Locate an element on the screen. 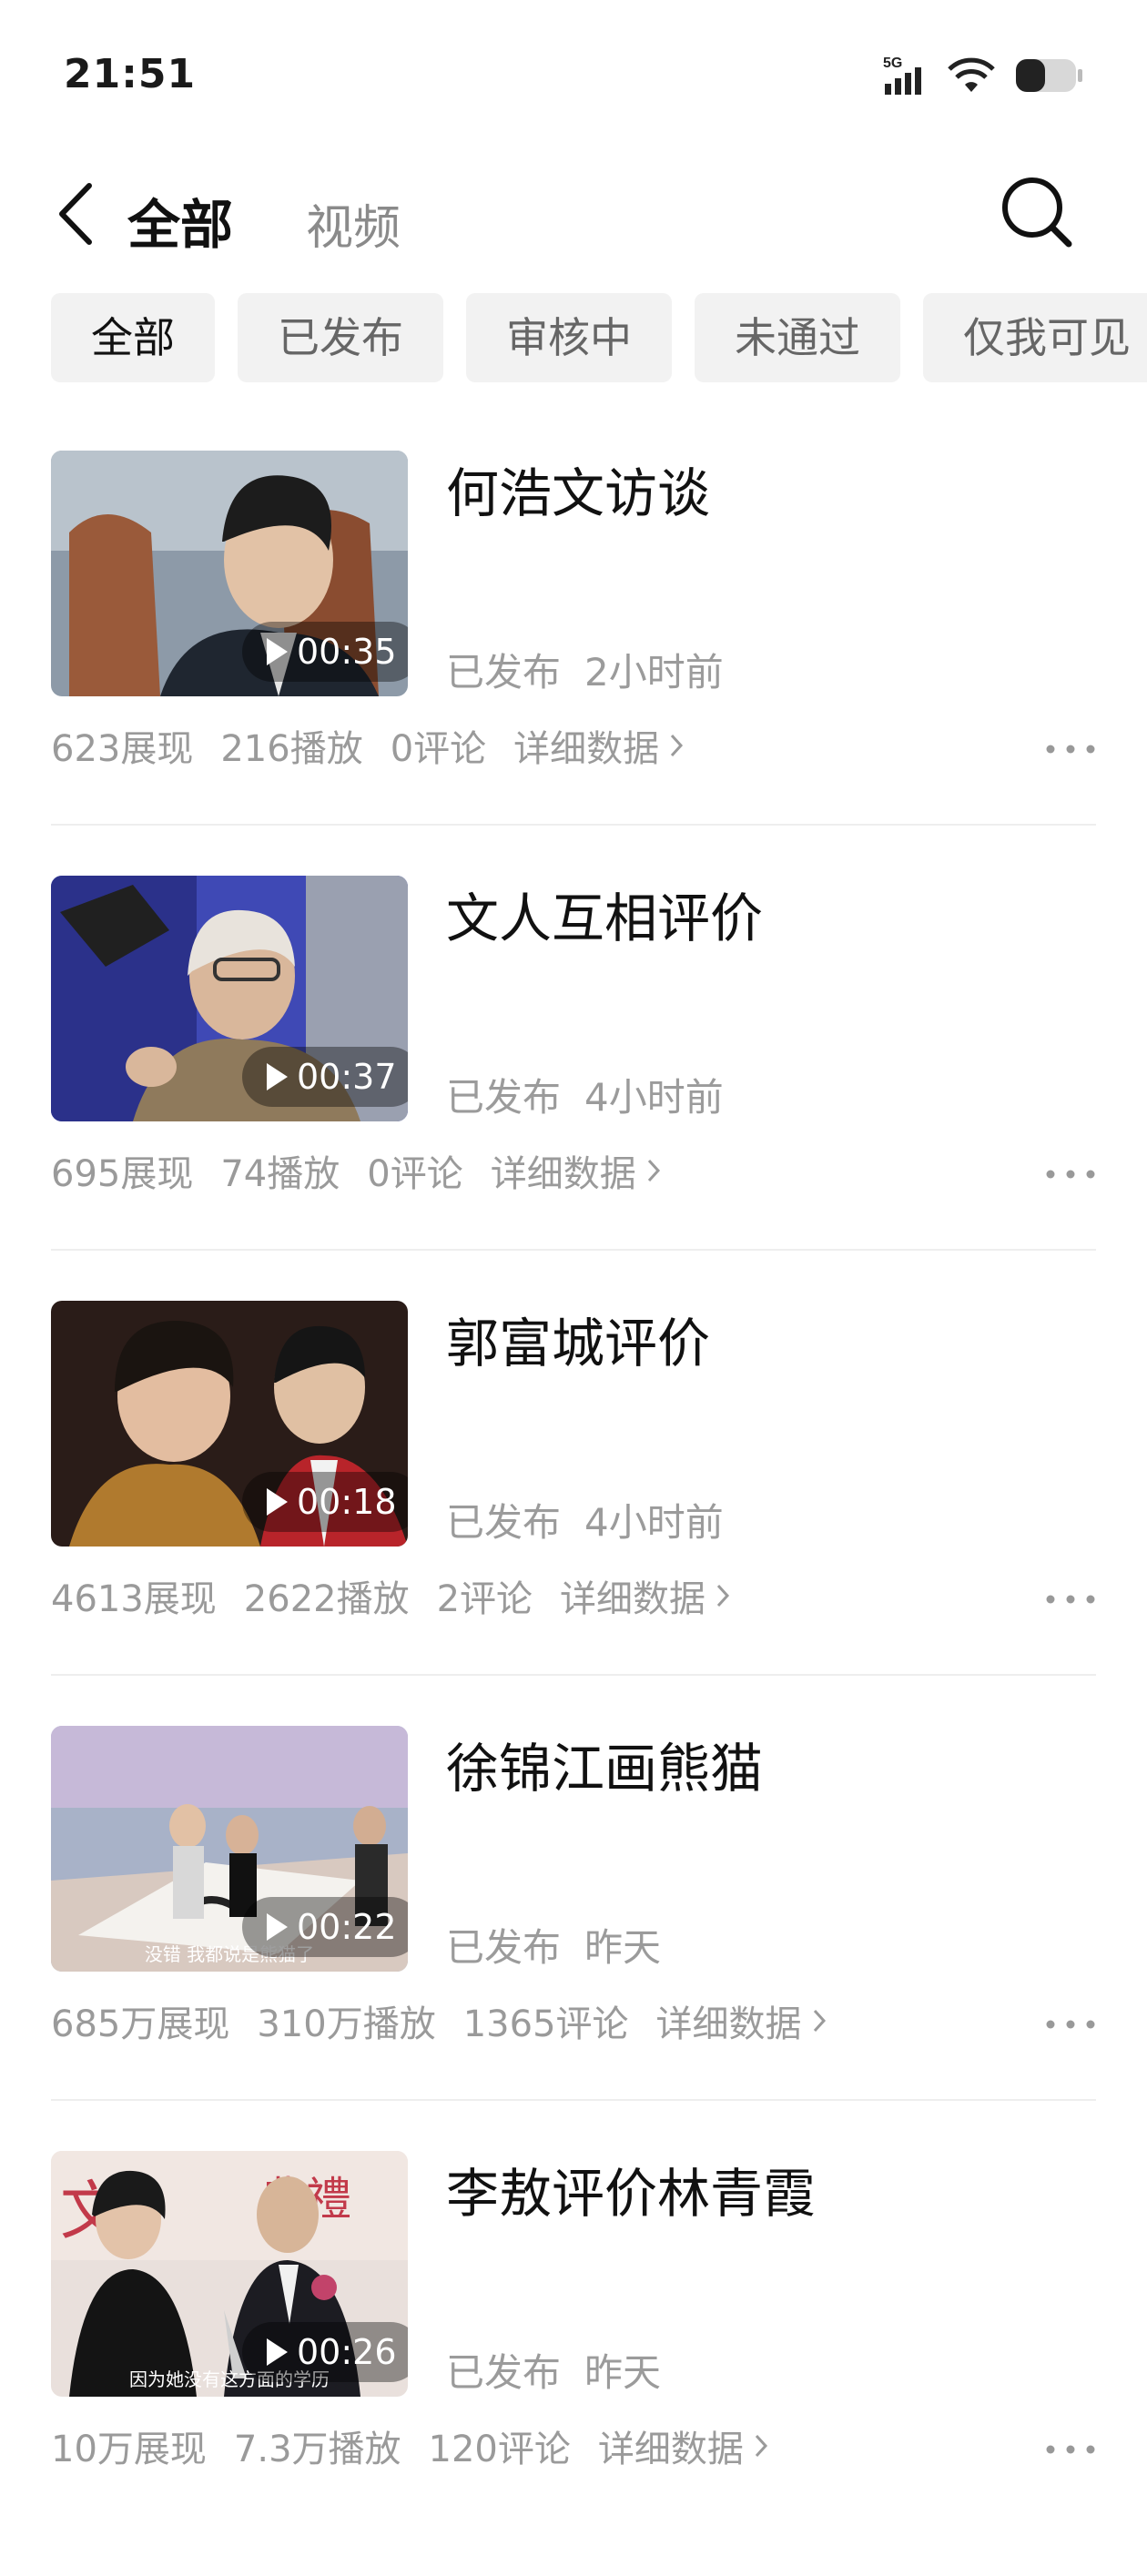 This screenshot has width=1147, height=2576. status-bar: 21:51 5G is located at coordinates (573, 77).